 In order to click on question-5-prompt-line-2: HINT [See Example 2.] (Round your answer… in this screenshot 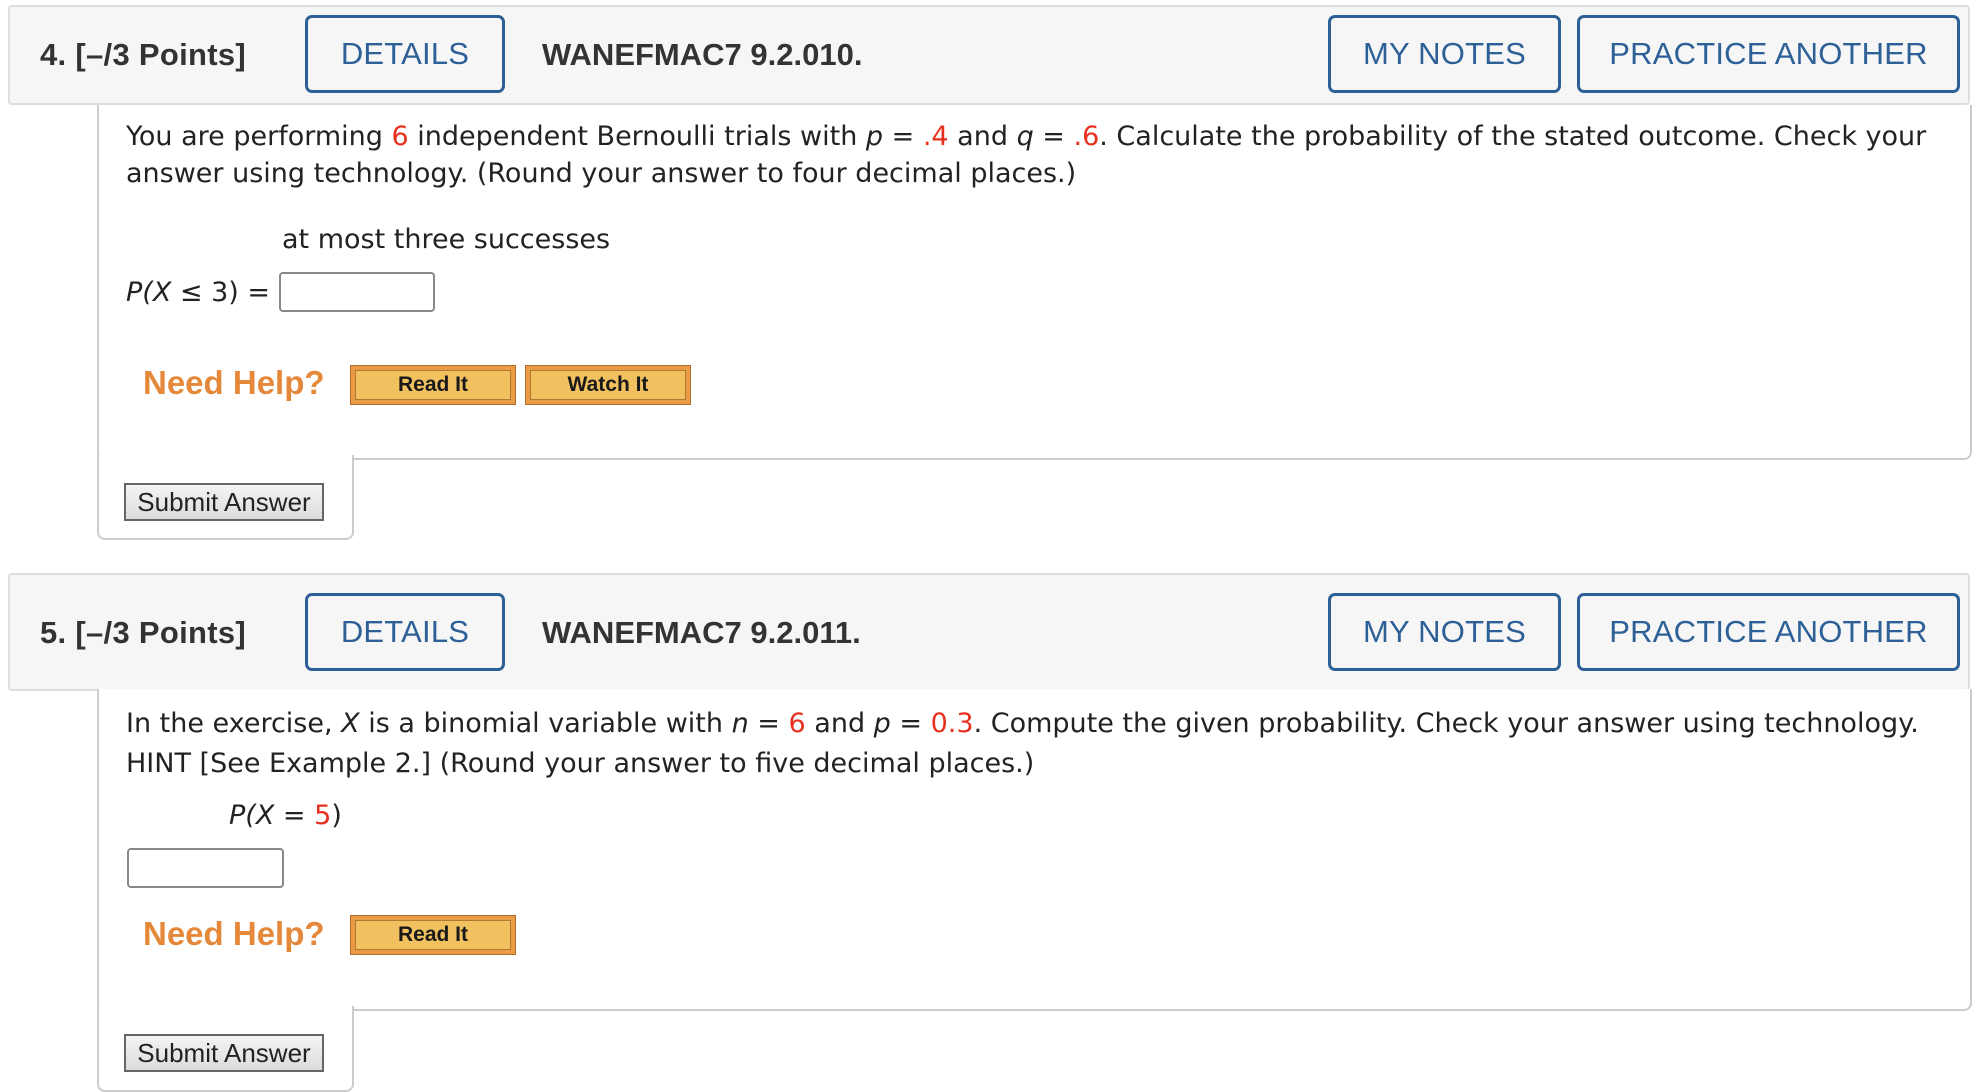, I will do `click(580, 763)`.